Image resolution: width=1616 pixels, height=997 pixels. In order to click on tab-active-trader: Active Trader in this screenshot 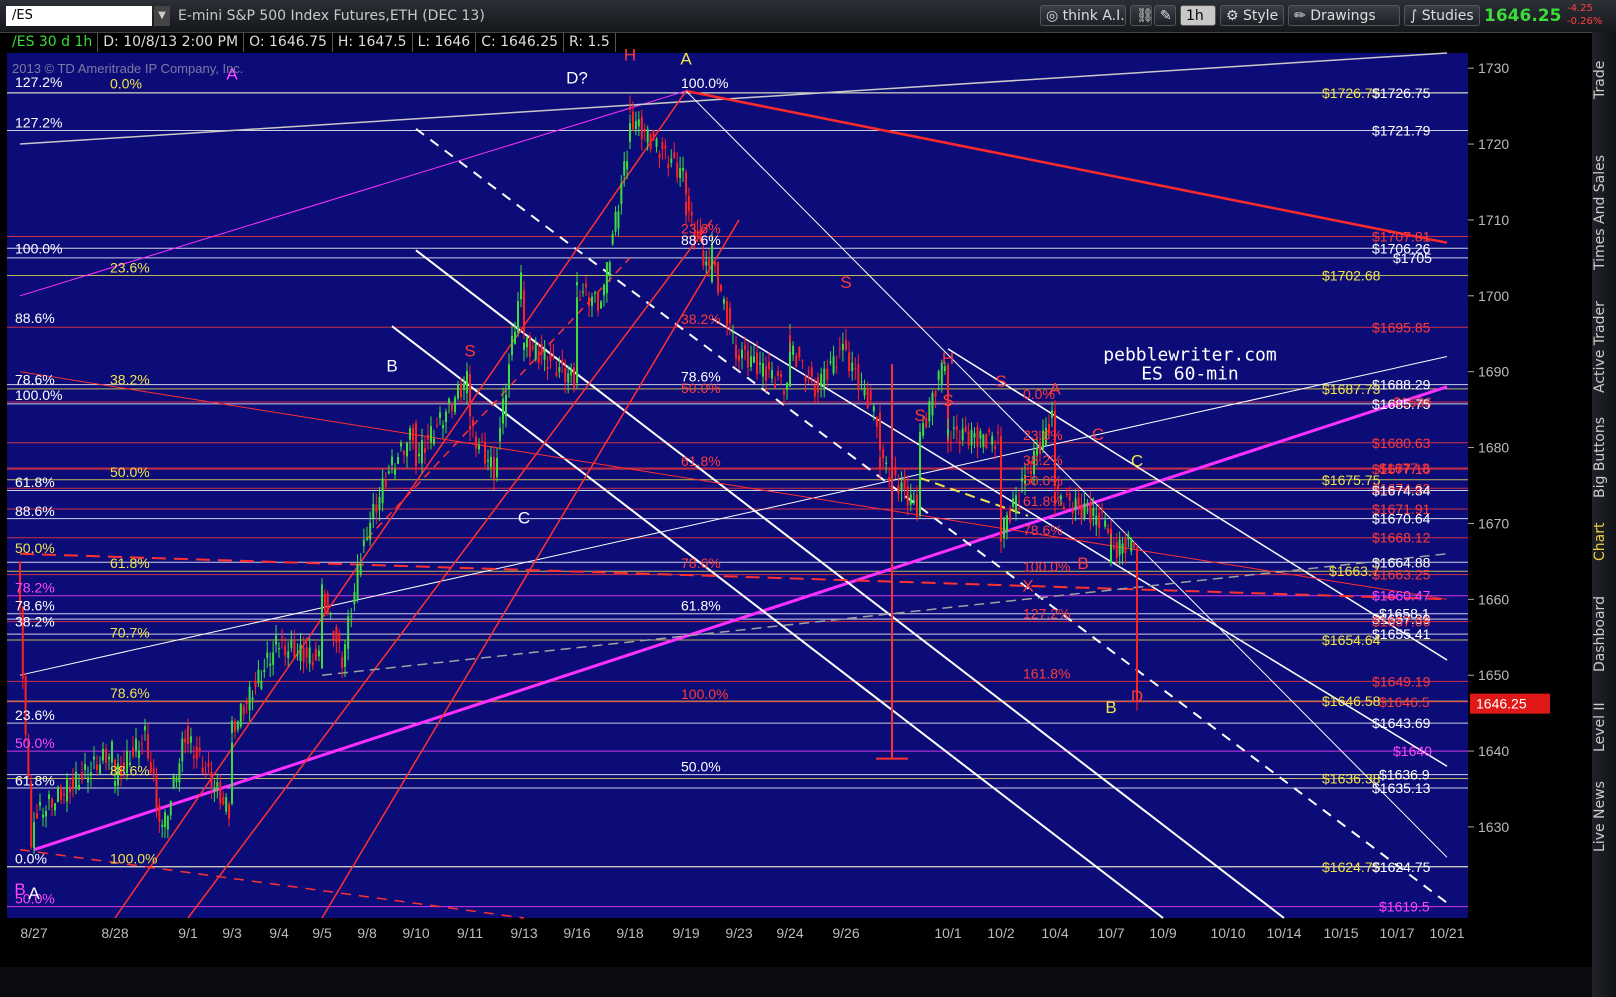, I will do `click(1604, 347)`.